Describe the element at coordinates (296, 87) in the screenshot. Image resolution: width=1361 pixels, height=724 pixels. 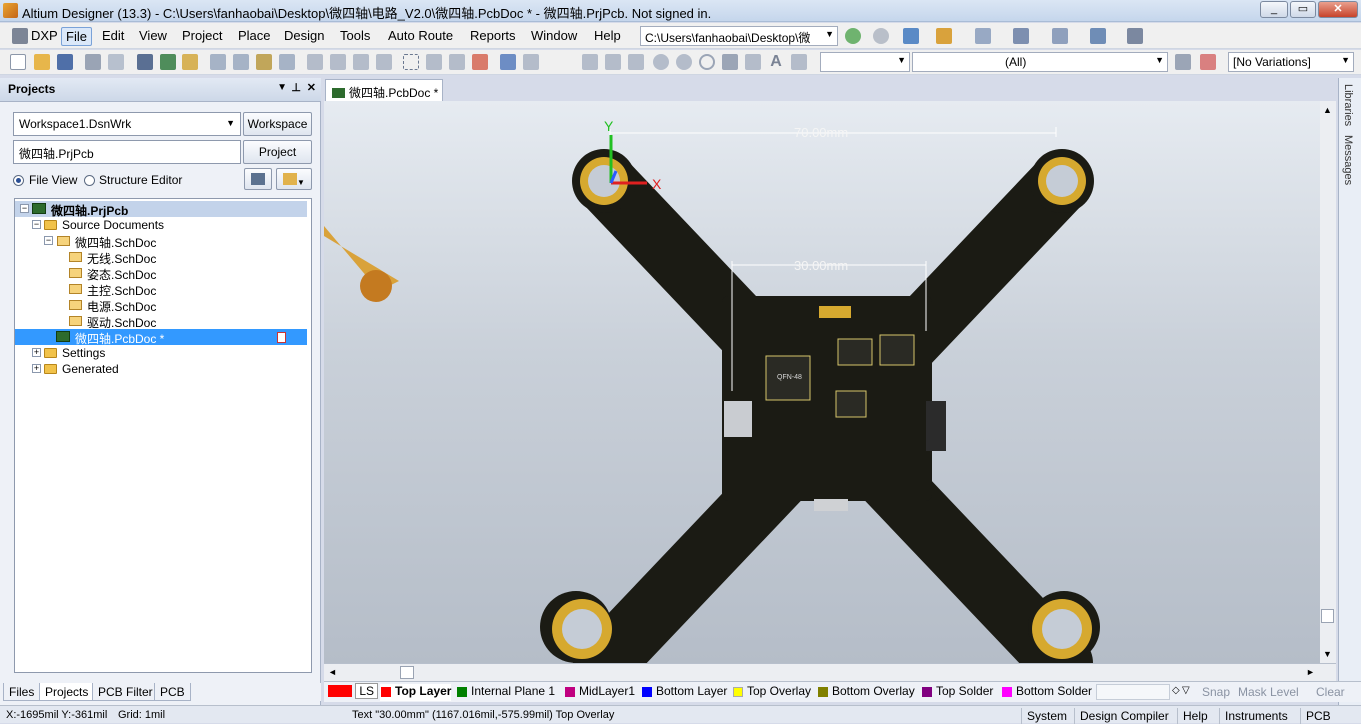
I see `pin-icon: ⊥` at that location.